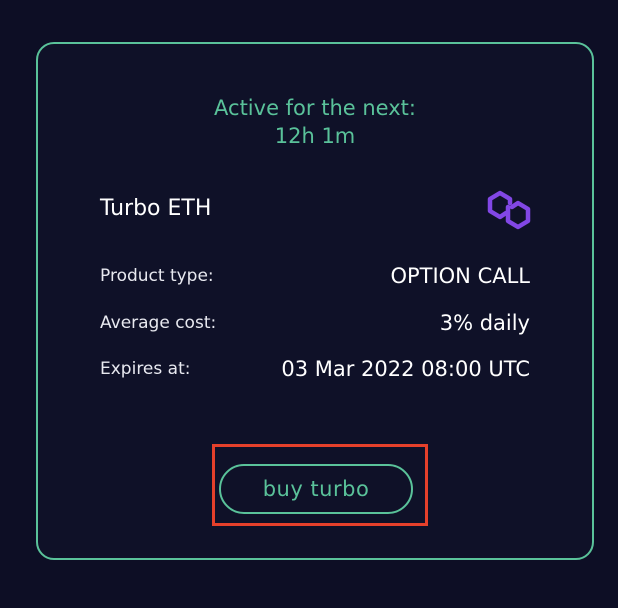 The width and height of the screenshot is (618, 608). I want to click on product-type-row: Product type: OPTION CALL, so click(315, 276).